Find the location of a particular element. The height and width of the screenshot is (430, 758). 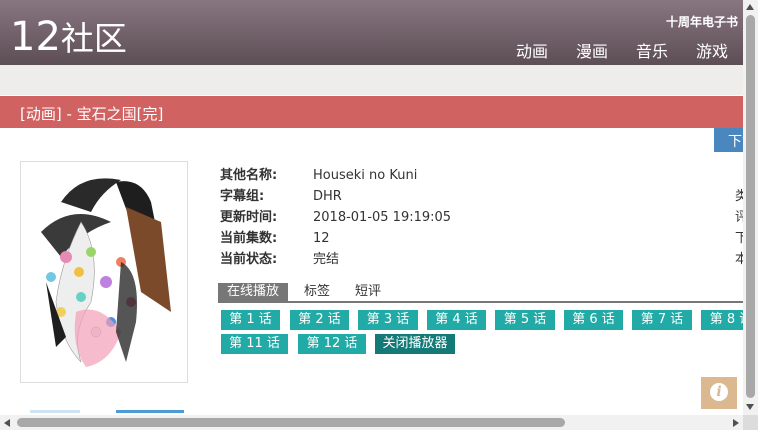

nav-anime: 动画 is located at coordinates (532, 50).